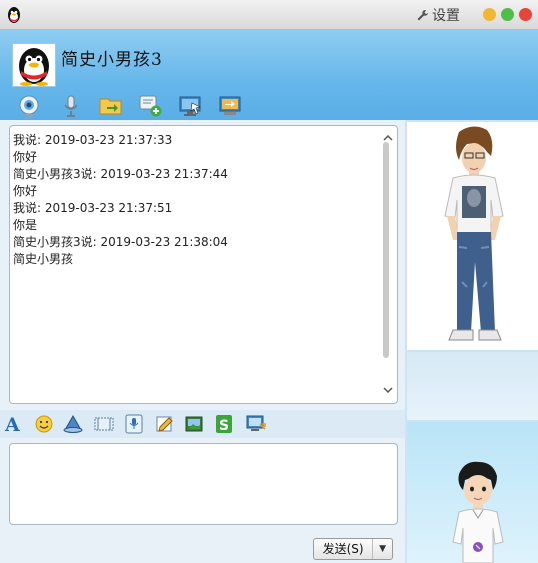 This screenshot has height=563, width=538. What do you see at coordinates (422, 14) in the screenshot?
I see `wrench-icon` at bounding box center [422, 14].